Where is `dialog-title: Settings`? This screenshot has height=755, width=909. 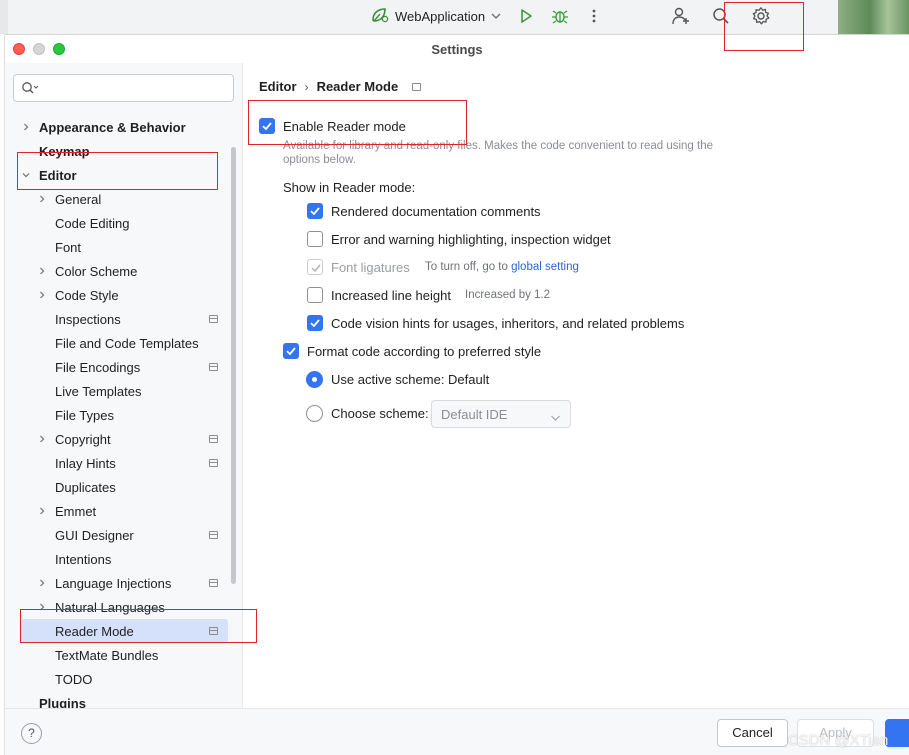
dialog-title: Settings is located at coordinates (457, 49).